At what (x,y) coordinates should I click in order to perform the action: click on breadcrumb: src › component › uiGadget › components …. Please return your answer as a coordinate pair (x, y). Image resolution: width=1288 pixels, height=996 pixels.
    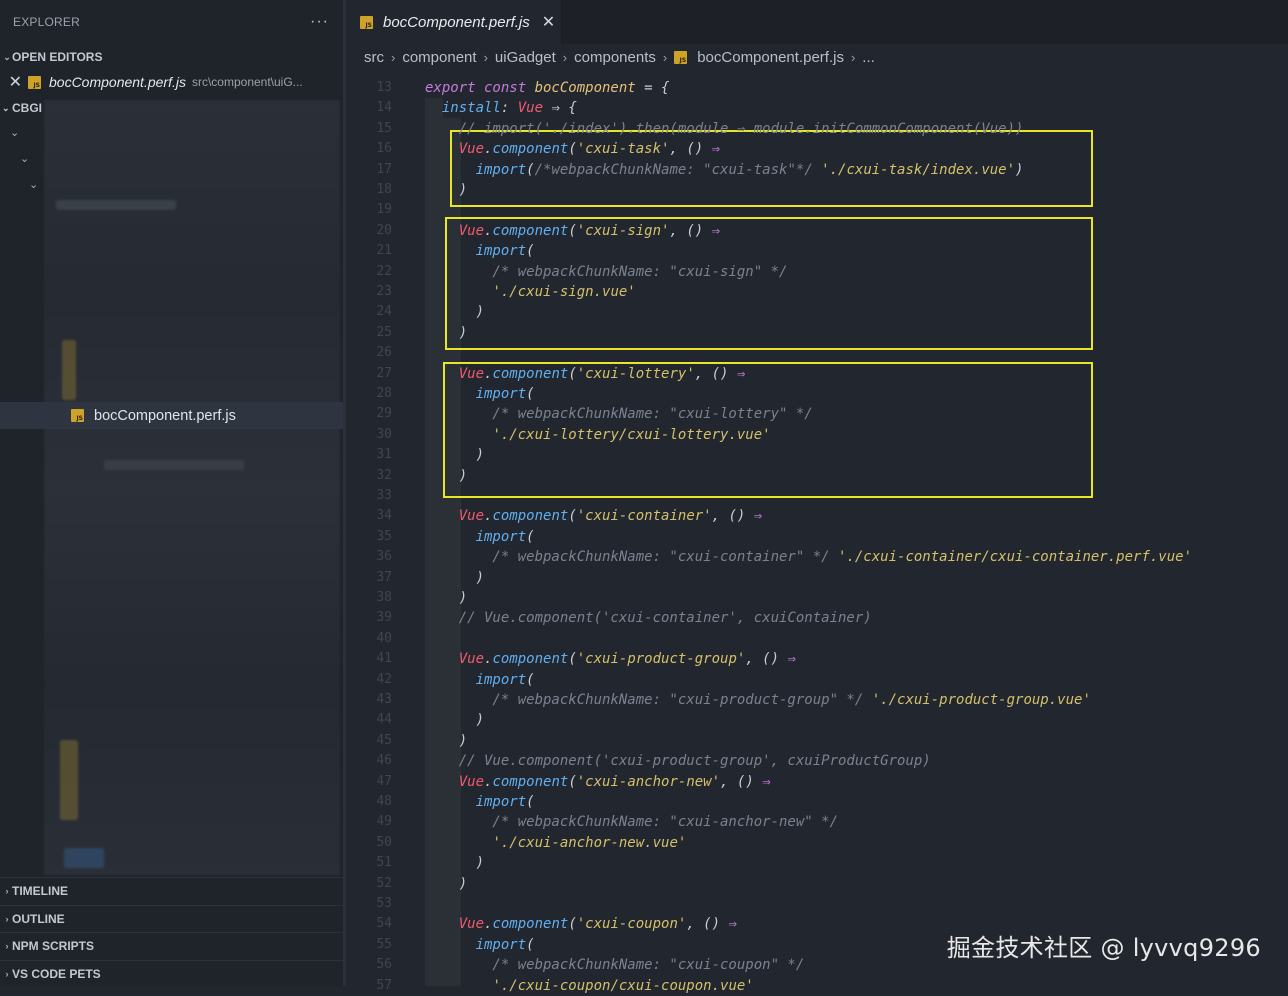
    Looking at the image, I should click on (817, 57).